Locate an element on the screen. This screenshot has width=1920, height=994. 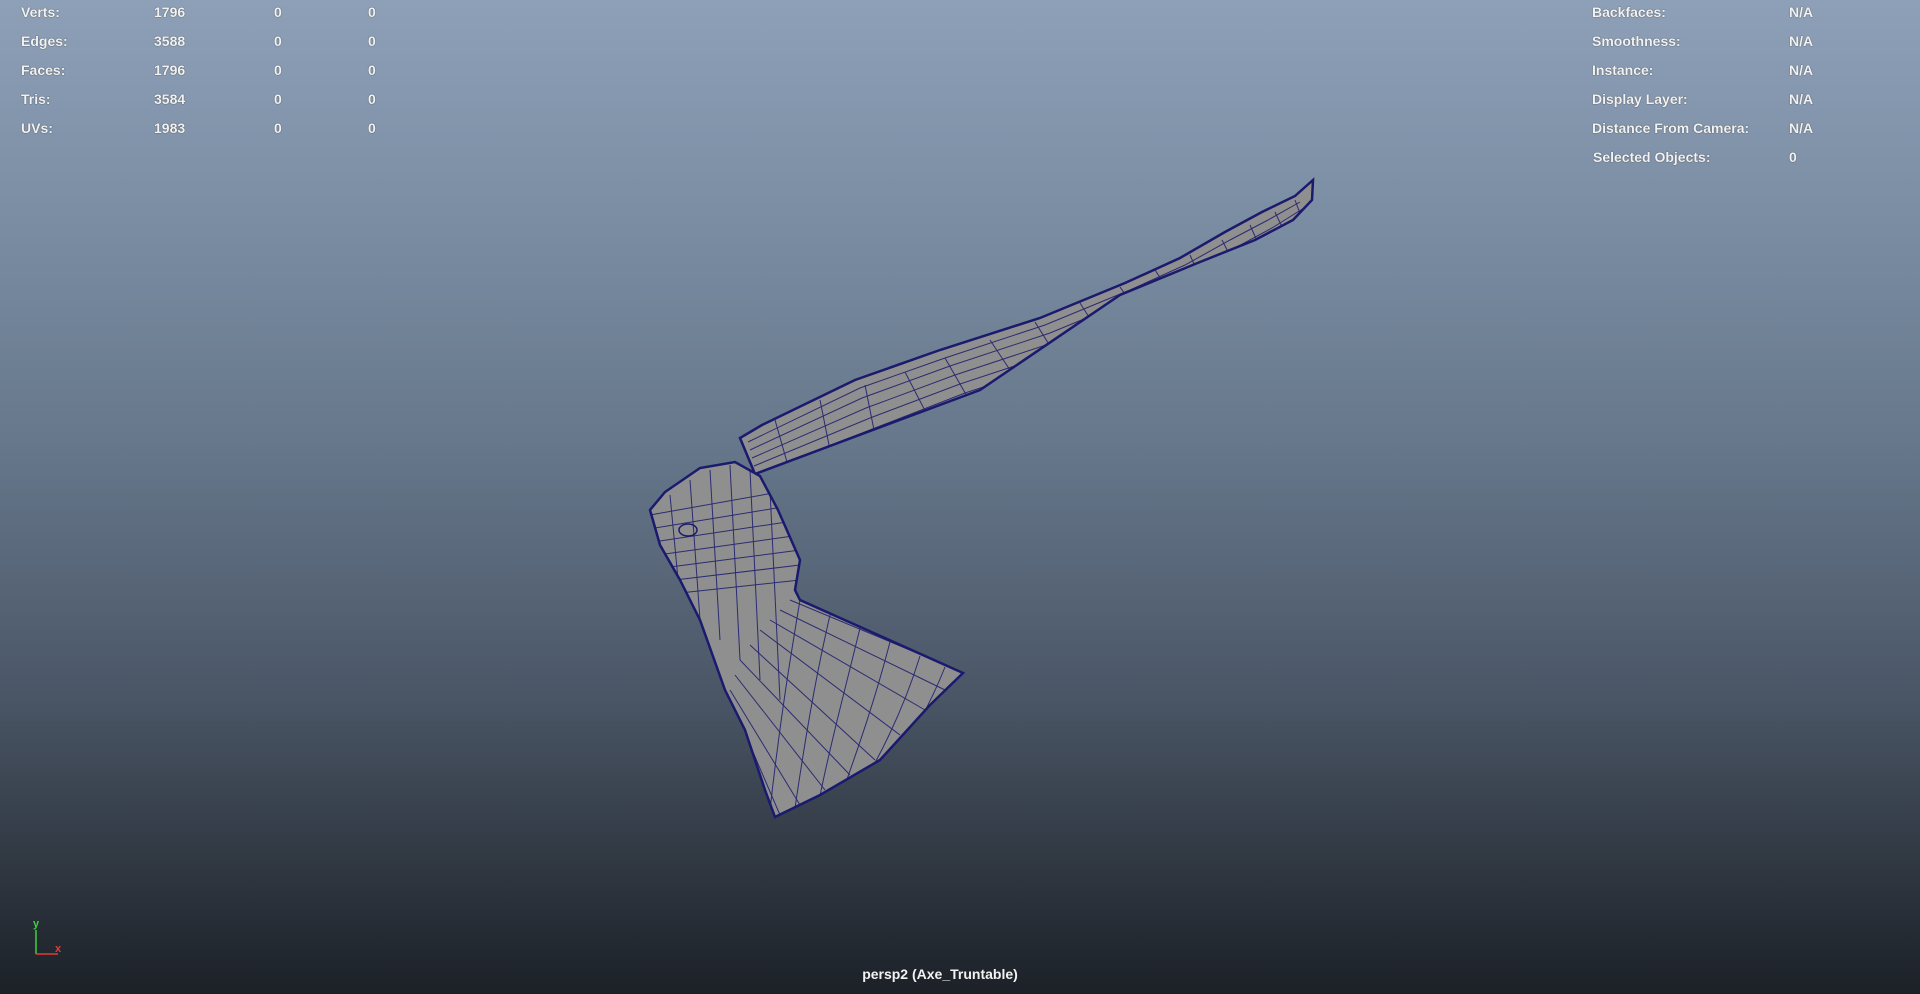
gizmo-x-label: x is located at coordinates (58, 949).